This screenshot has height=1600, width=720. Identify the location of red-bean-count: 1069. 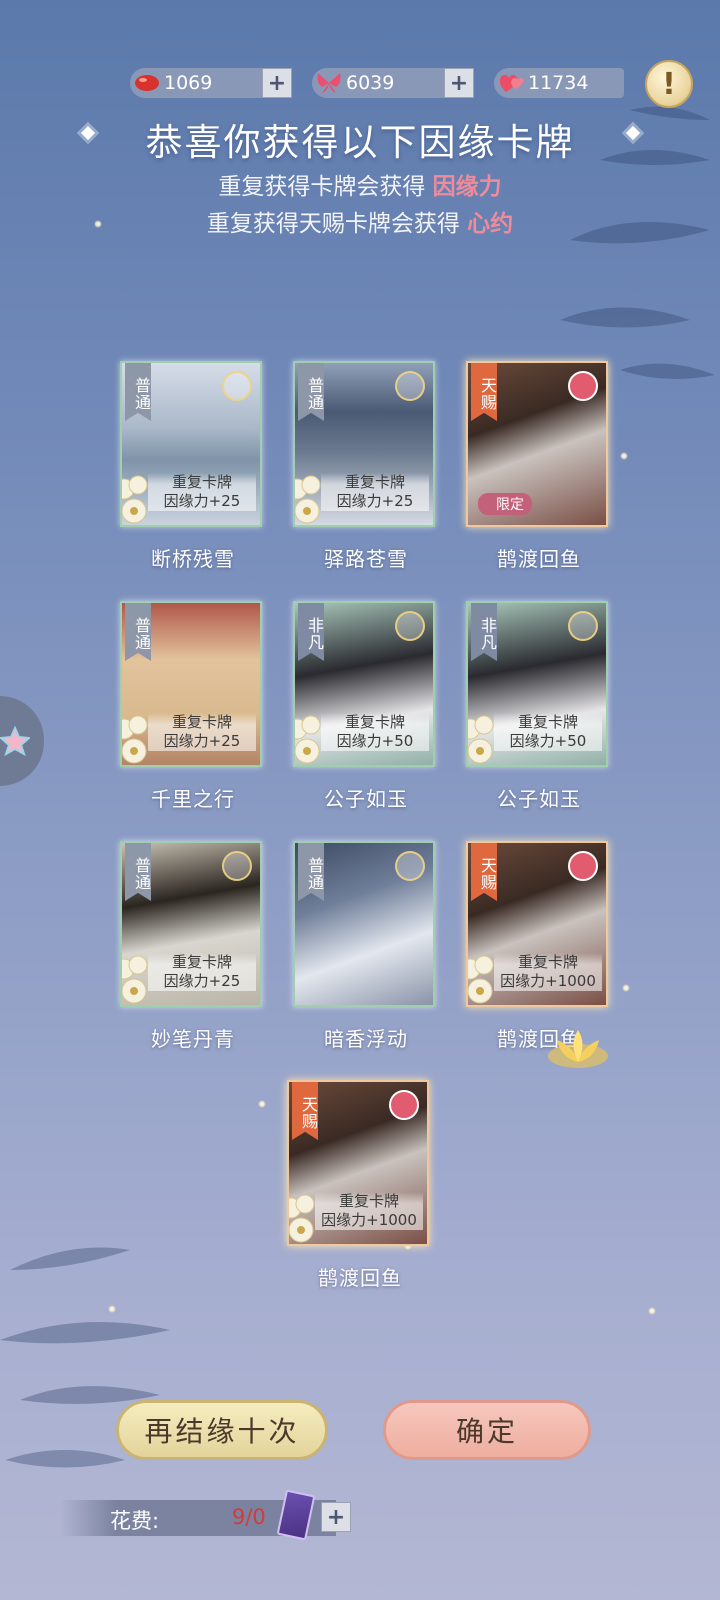
(188, 83).